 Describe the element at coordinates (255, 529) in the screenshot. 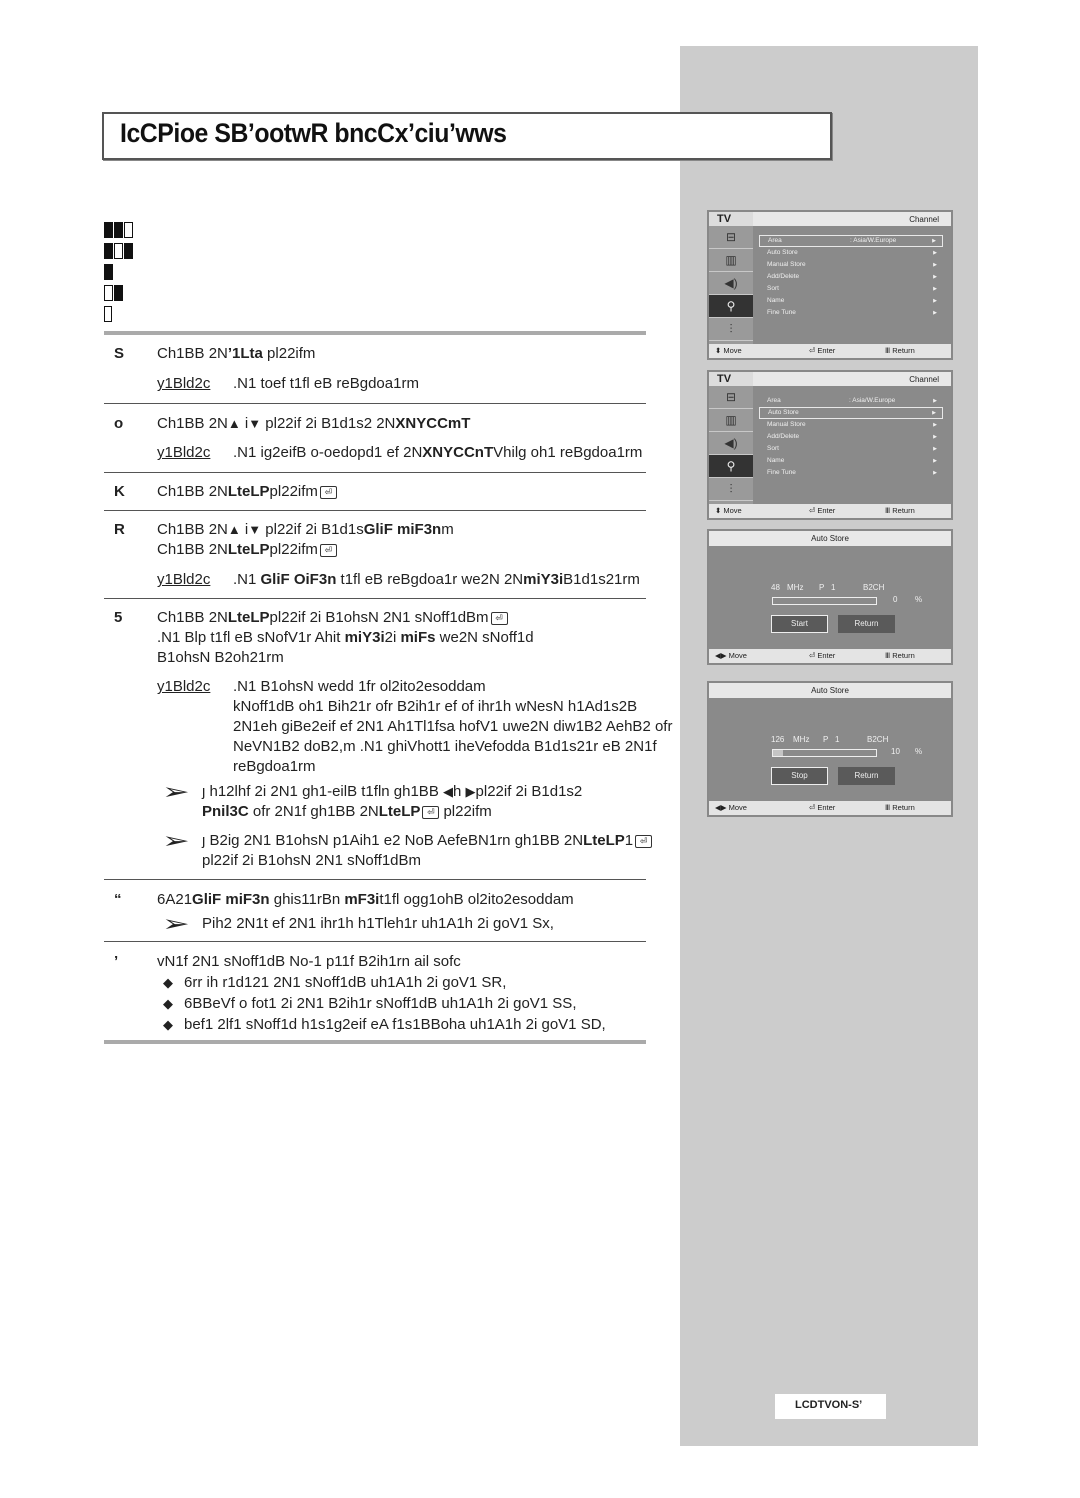

I see `down-arrow-icon: ▼` at that location.